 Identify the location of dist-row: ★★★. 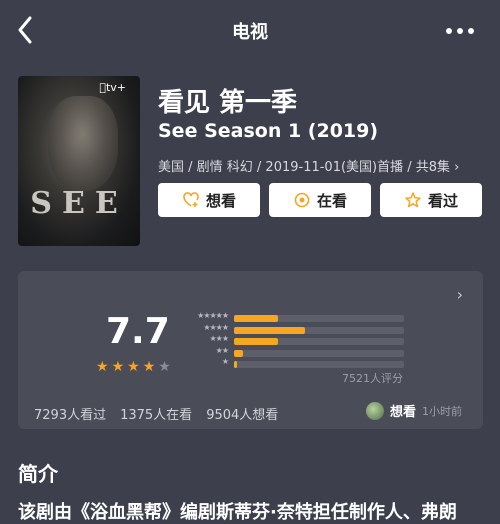
(296, 340).